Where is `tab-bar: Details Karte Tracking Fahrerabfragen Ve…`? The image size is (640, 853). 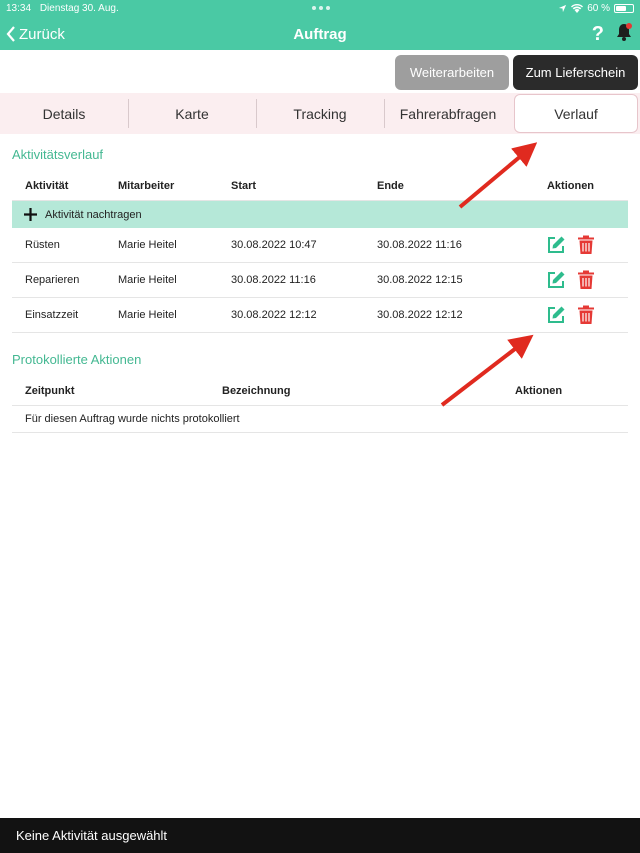 tab-bar: Details Karte Tracking Fahrerabfragen Ve… is located at coordinates (320, 113).